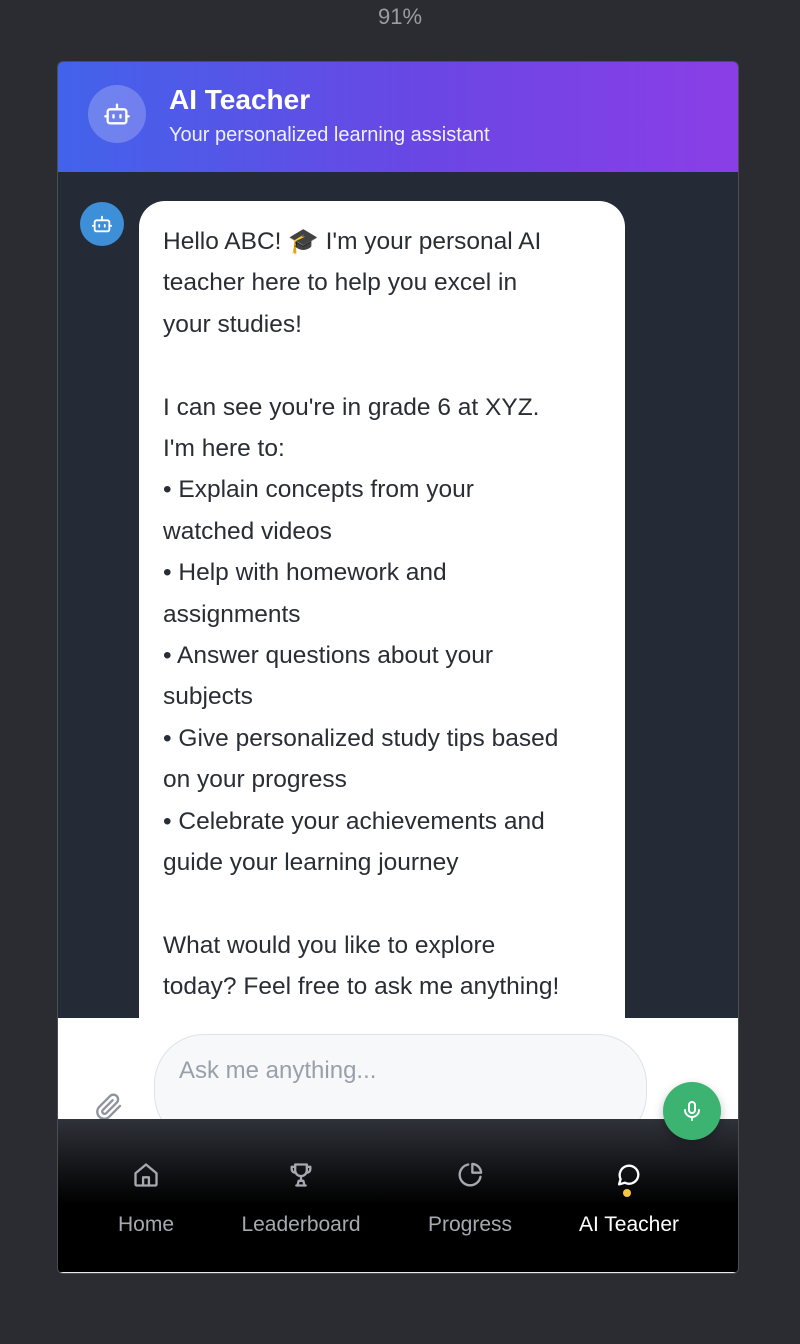  I want to click on pie-chart-icon, so click(470, 1178).